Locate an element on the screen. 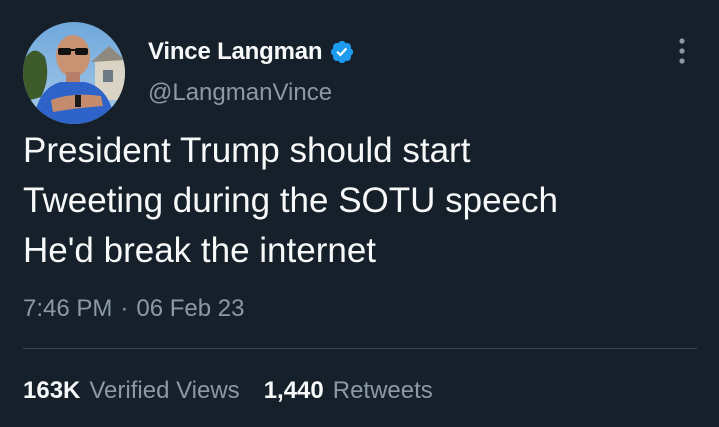  views-stat: 163K Verified Views is located at coordinates (131, 391).